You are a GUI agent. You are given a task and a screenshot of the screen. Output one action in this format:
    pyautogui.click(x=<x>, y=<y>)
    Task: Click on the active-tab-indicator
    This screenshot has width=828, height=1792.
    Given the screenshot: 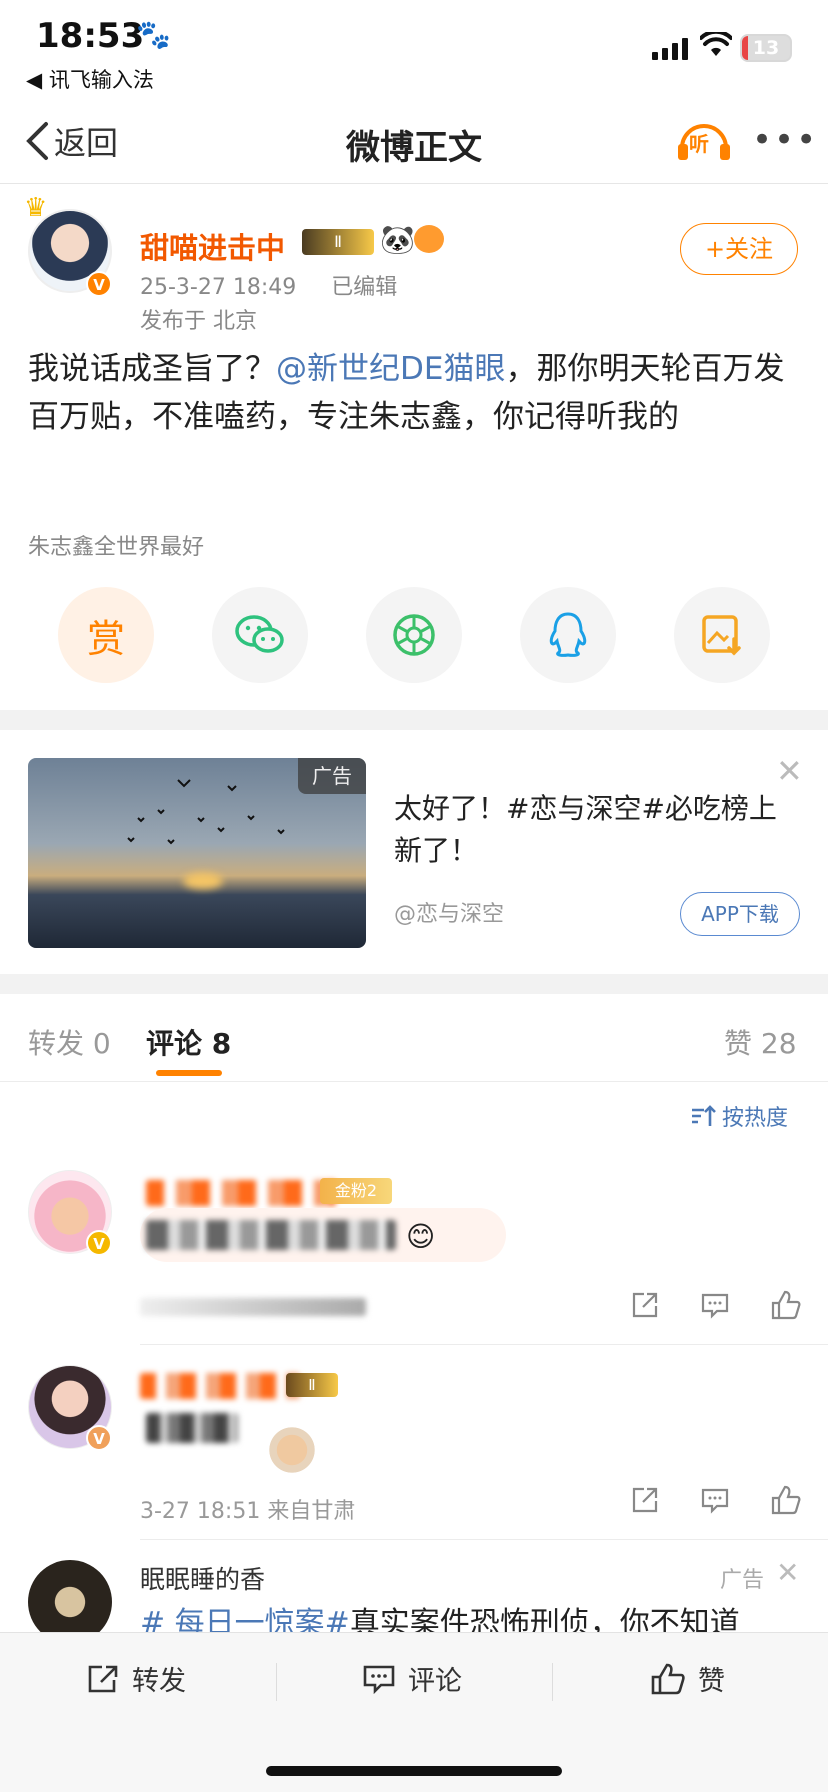 What is the action you would take?
    pyautogui.click(x=189, y=1073)
    